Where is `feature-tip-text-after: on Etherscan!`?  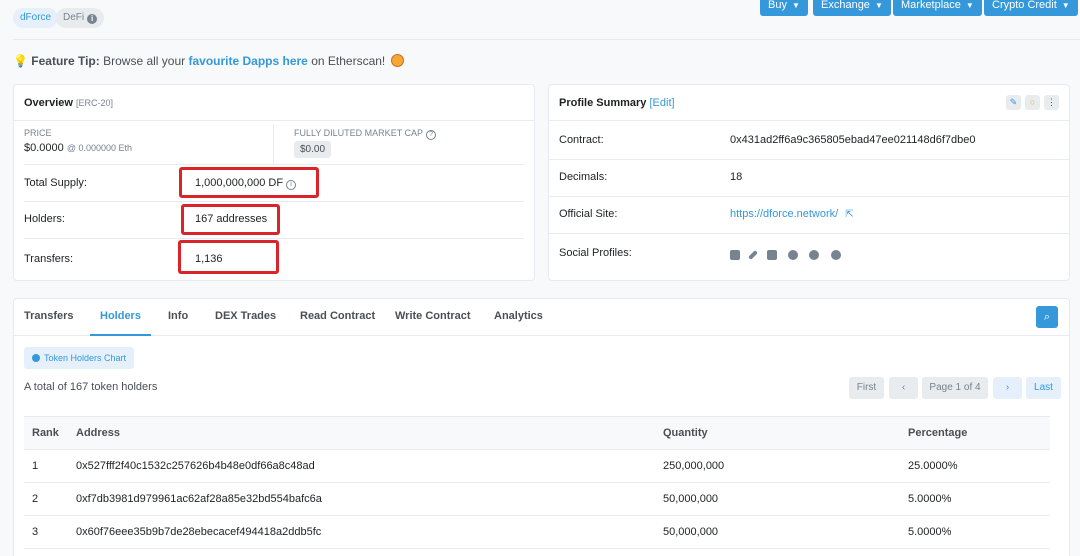 feature-tip-text-after: on Etherscan! is located at coordinates (348, 61).